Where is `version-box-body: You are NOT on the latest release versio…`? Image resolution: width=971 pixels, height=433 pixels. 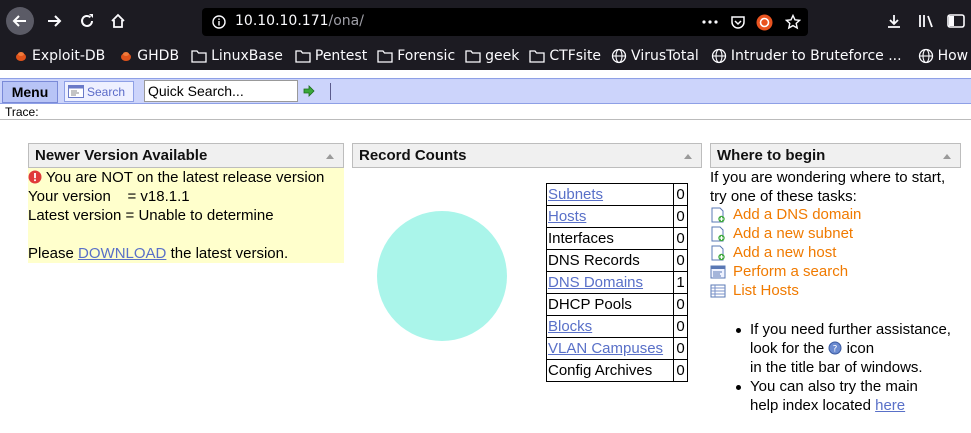 version-box-body: You are NOT on the latest release versio… is located at coordinates (186, 215).